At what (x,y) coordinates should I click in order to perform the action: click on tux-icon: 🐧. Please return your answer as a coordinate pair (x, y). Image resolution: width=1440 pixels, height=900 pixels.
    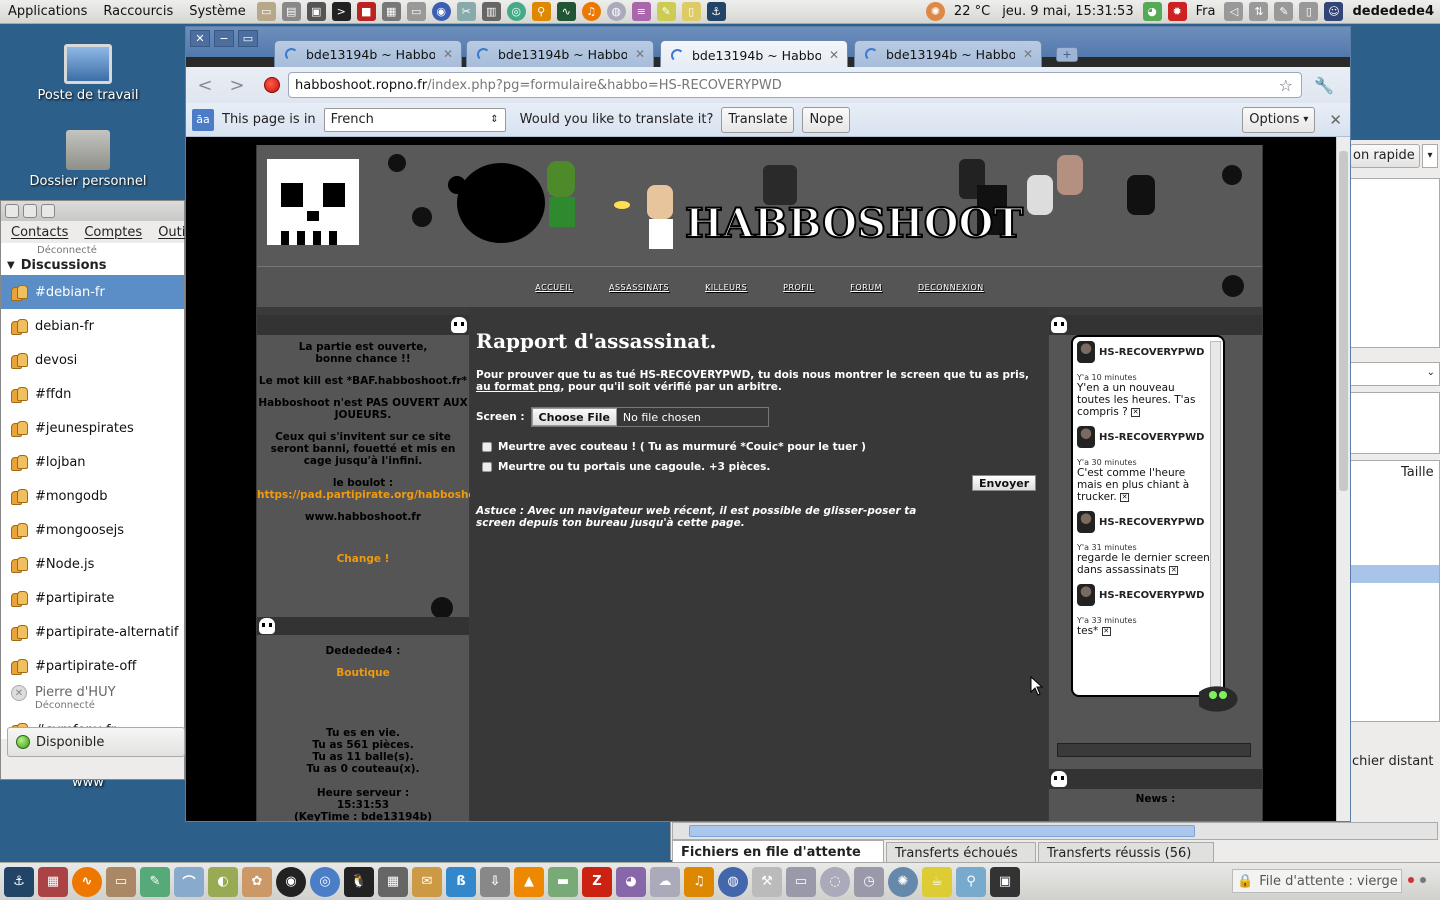
    Looking at the image, I should click on (359, 881).